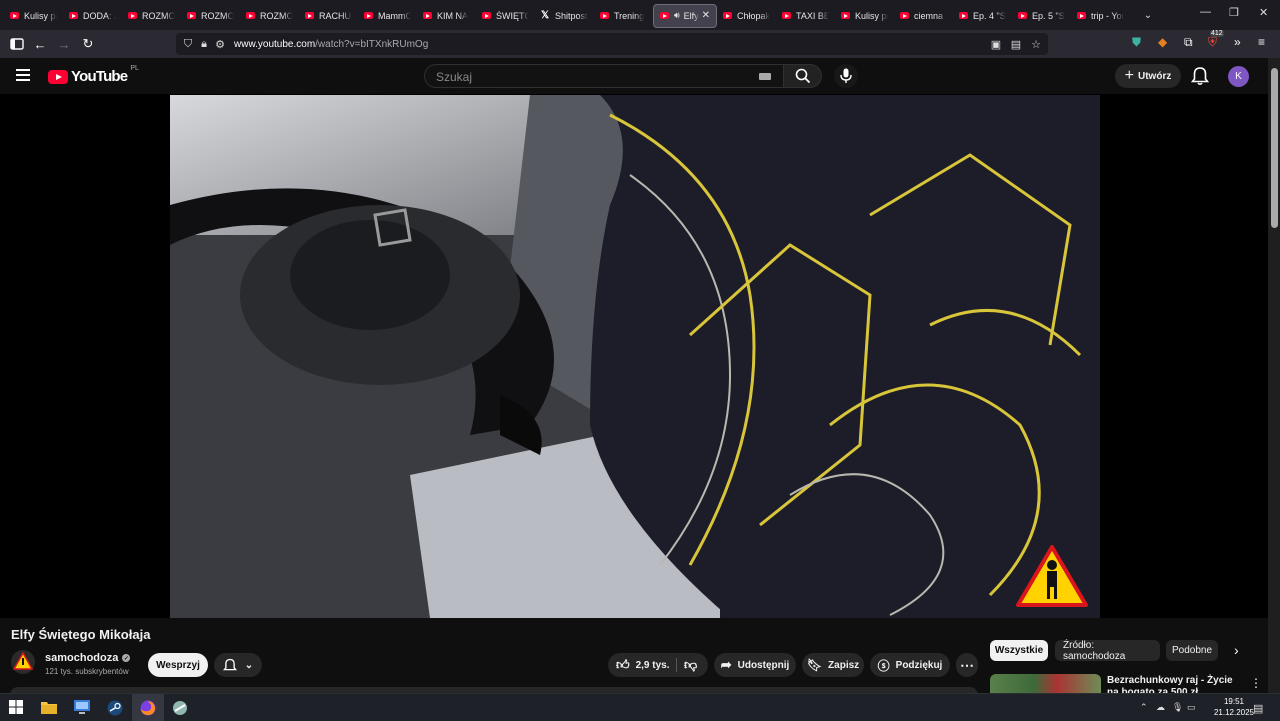 The height and width of the screenshot is (721, 1280). What do you see at coordinates (564, 16) in the screenshot?
I see `browser-tab: 𝕏 Shitpost` at bounding box center [564, 16].